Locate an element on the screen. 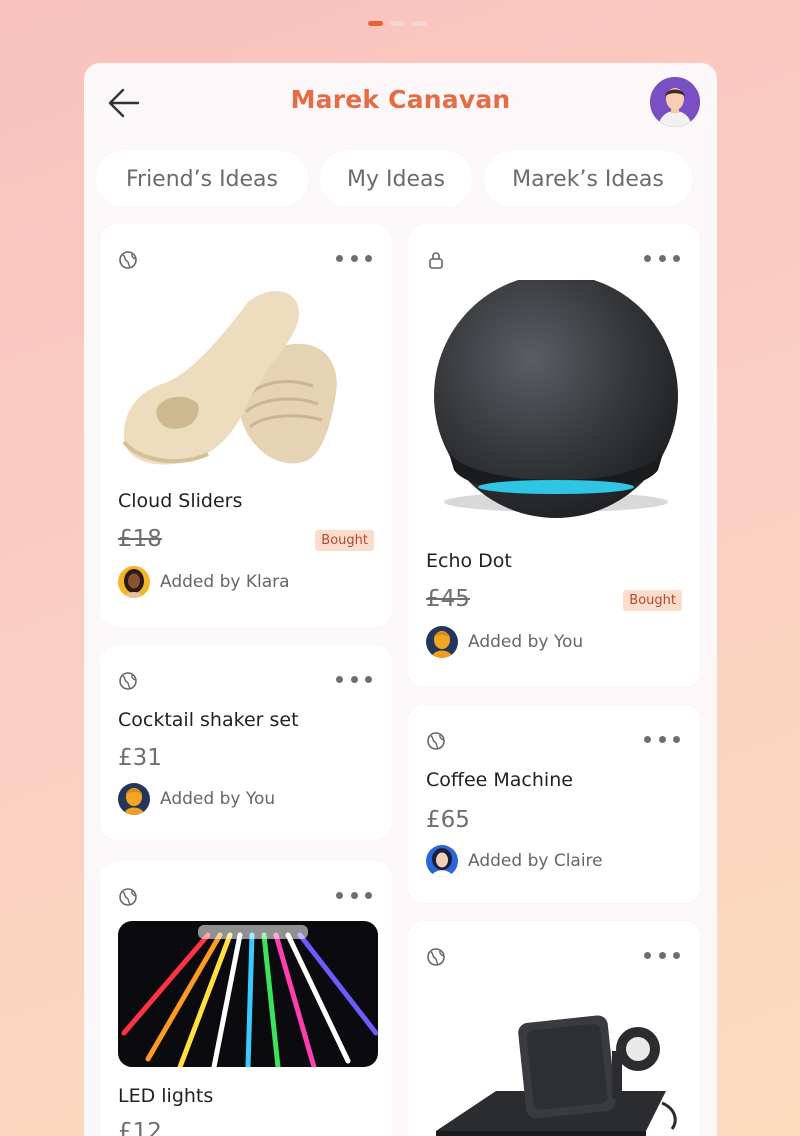 The height and width of the screenshot is (1136, 800). idea-card: Cocktail shaker set £31 Added by You is located at coordinates (246, 742).